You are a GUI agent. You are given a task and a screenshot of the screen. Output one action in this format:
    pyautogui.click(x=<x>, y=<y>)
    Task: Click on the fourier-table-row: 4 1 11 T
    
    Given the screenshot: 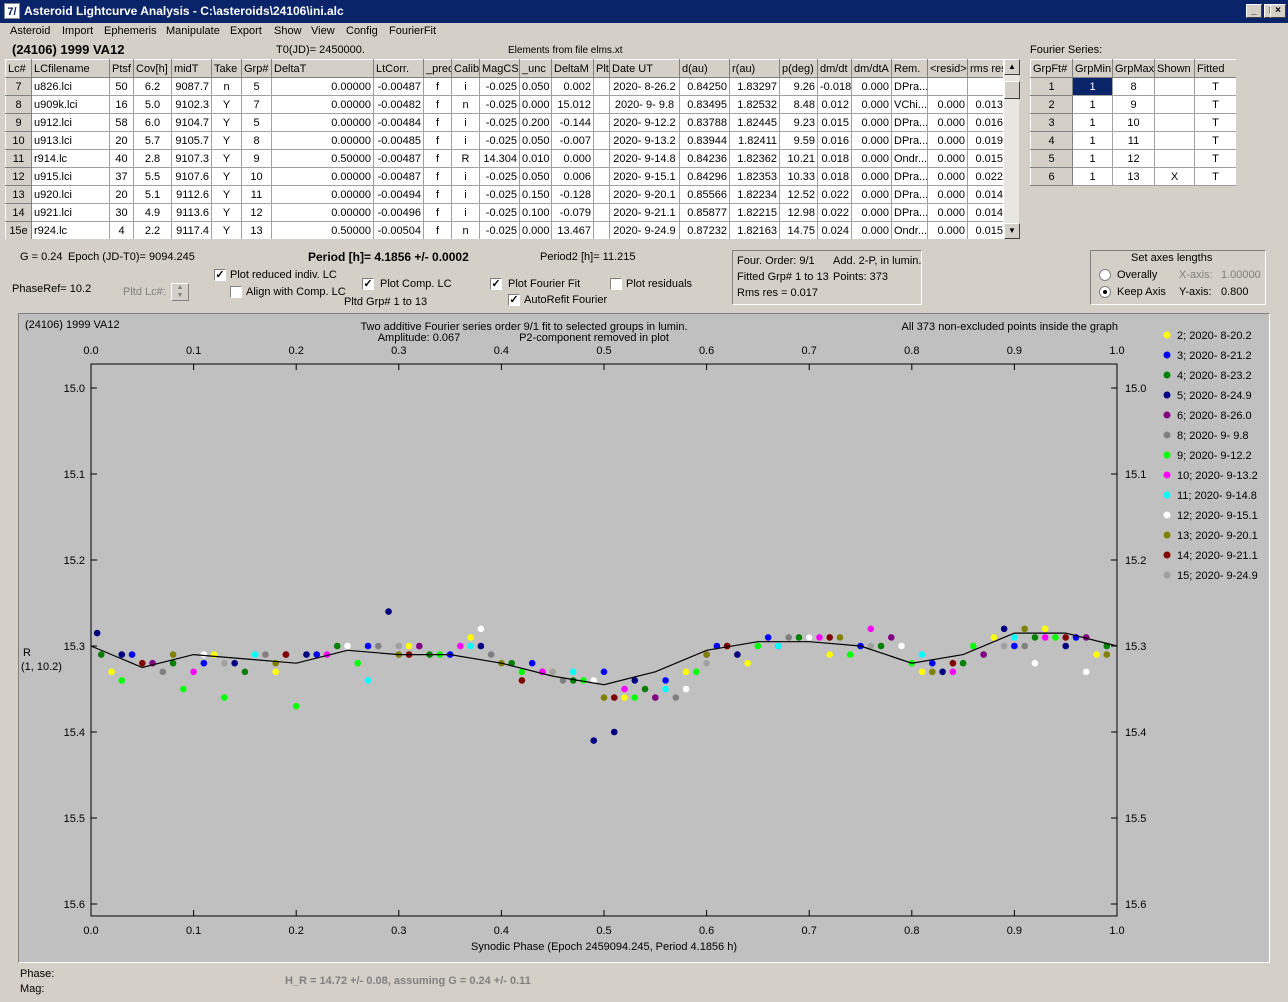 What is the action you would take?
    pyautogui.click(x=1133, y=140)
    